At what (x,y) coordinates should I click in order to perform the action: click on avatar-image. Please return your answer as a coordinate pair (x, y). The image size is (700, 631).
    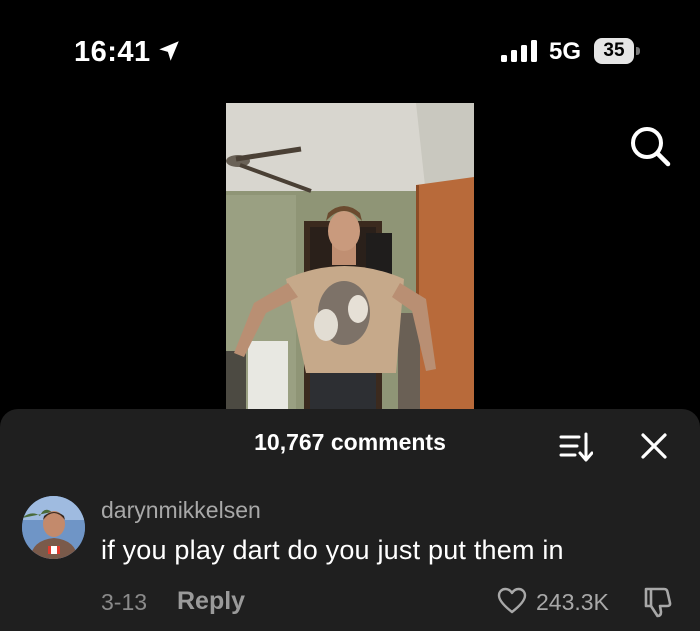
    Looking at the image, I should click on (53, 527).